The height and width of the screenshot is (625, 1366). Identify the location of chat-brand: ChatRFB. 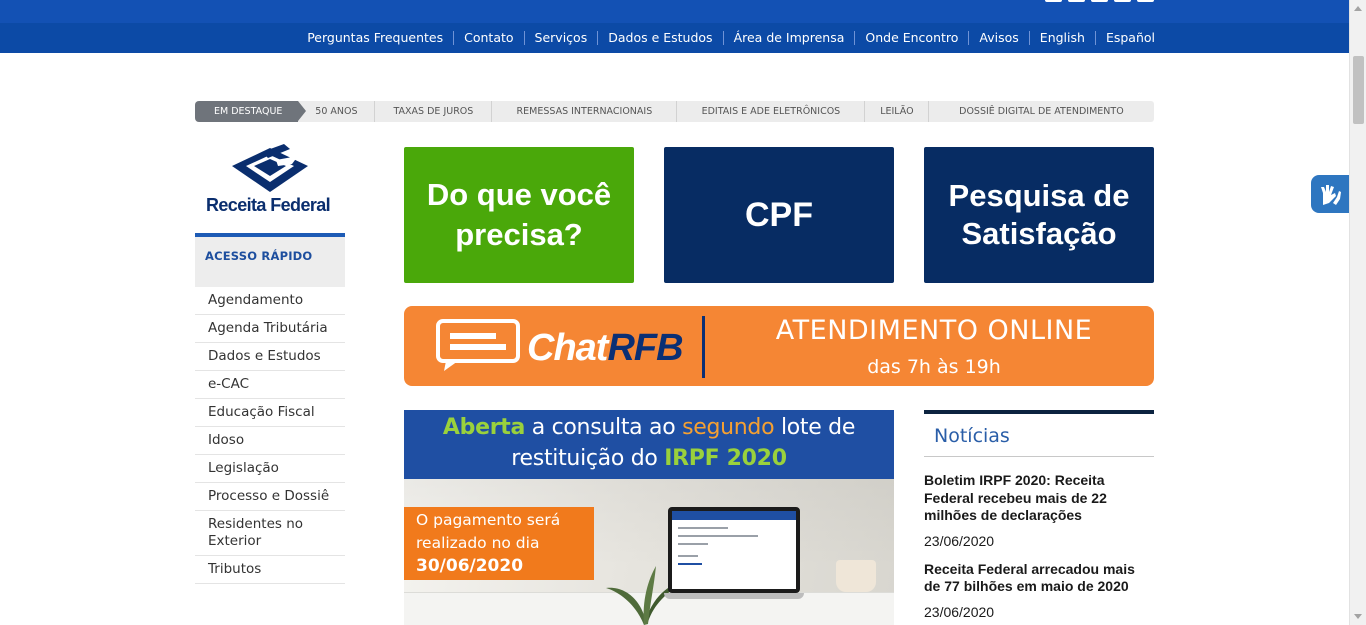
(605, 348).